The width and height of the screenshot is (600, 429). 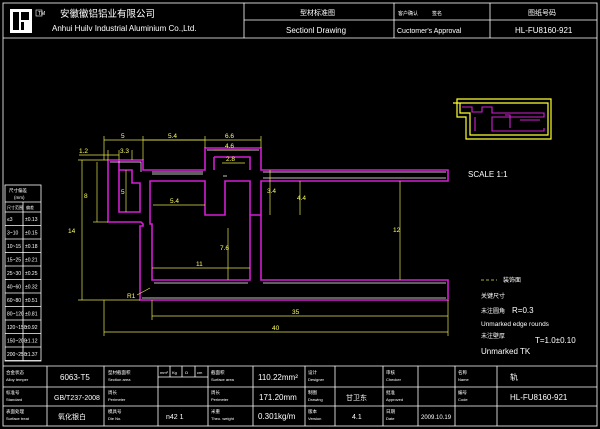 I want to click on unit-kg: Kg, so click(x=174, y=372).